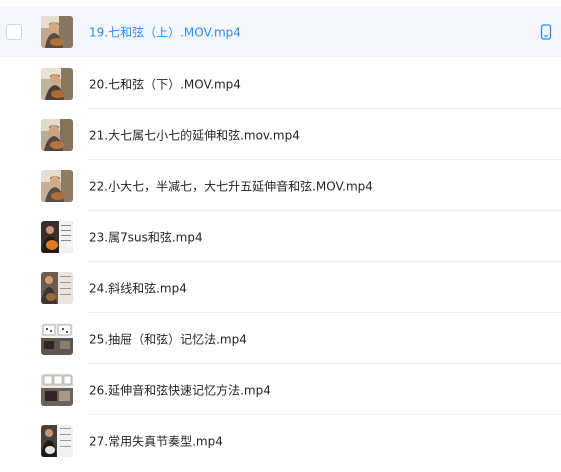 The height and width of the screenshot is (472, 561). I want to click on file-row: 22.小大七，半减七，大七升五延伸音和弦.MOV.mp4, so click(280, 185).